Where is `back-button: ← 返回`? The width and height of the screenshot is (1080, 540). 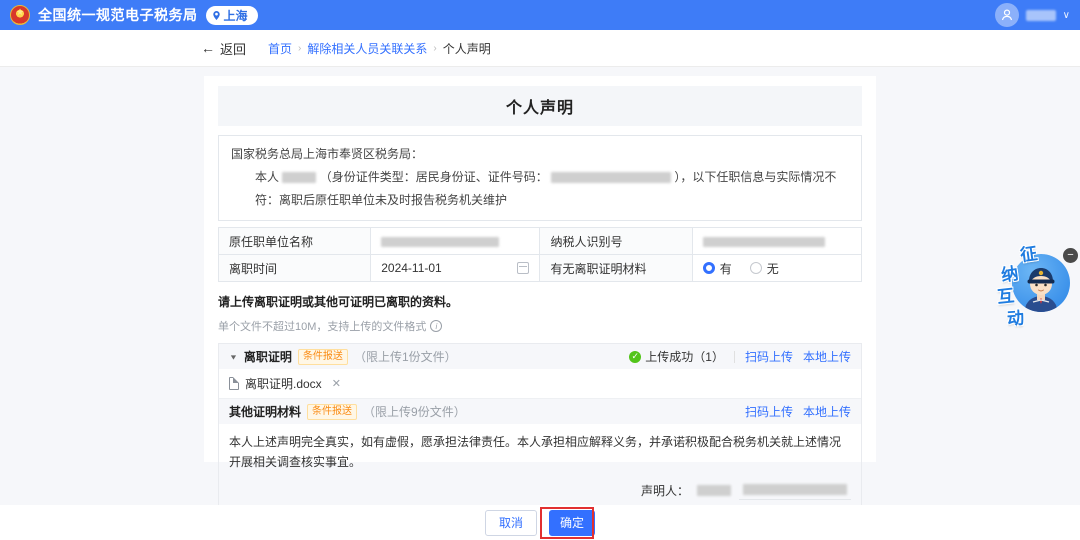 back-button: ← 返回 is located at coordinates (223, 48).